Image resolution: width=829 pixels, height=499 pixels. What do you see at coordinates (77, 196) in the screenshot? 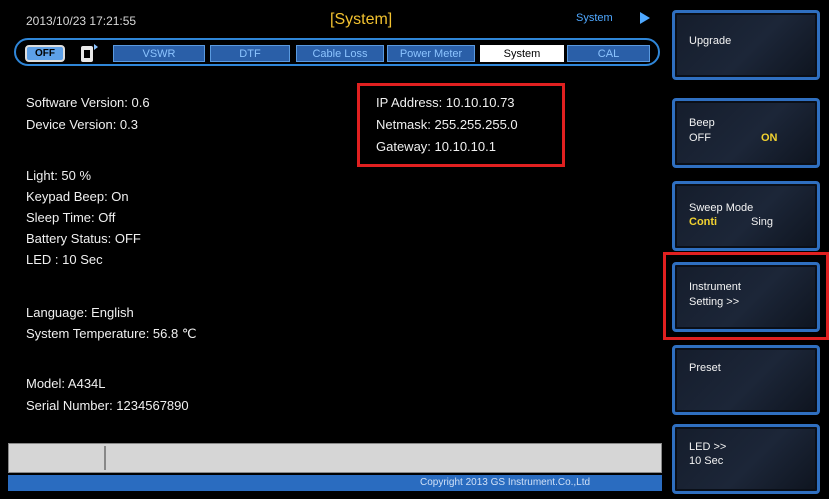
I see `keypad-beep: Keypad Beep: On` at bounding box center [77, 196].